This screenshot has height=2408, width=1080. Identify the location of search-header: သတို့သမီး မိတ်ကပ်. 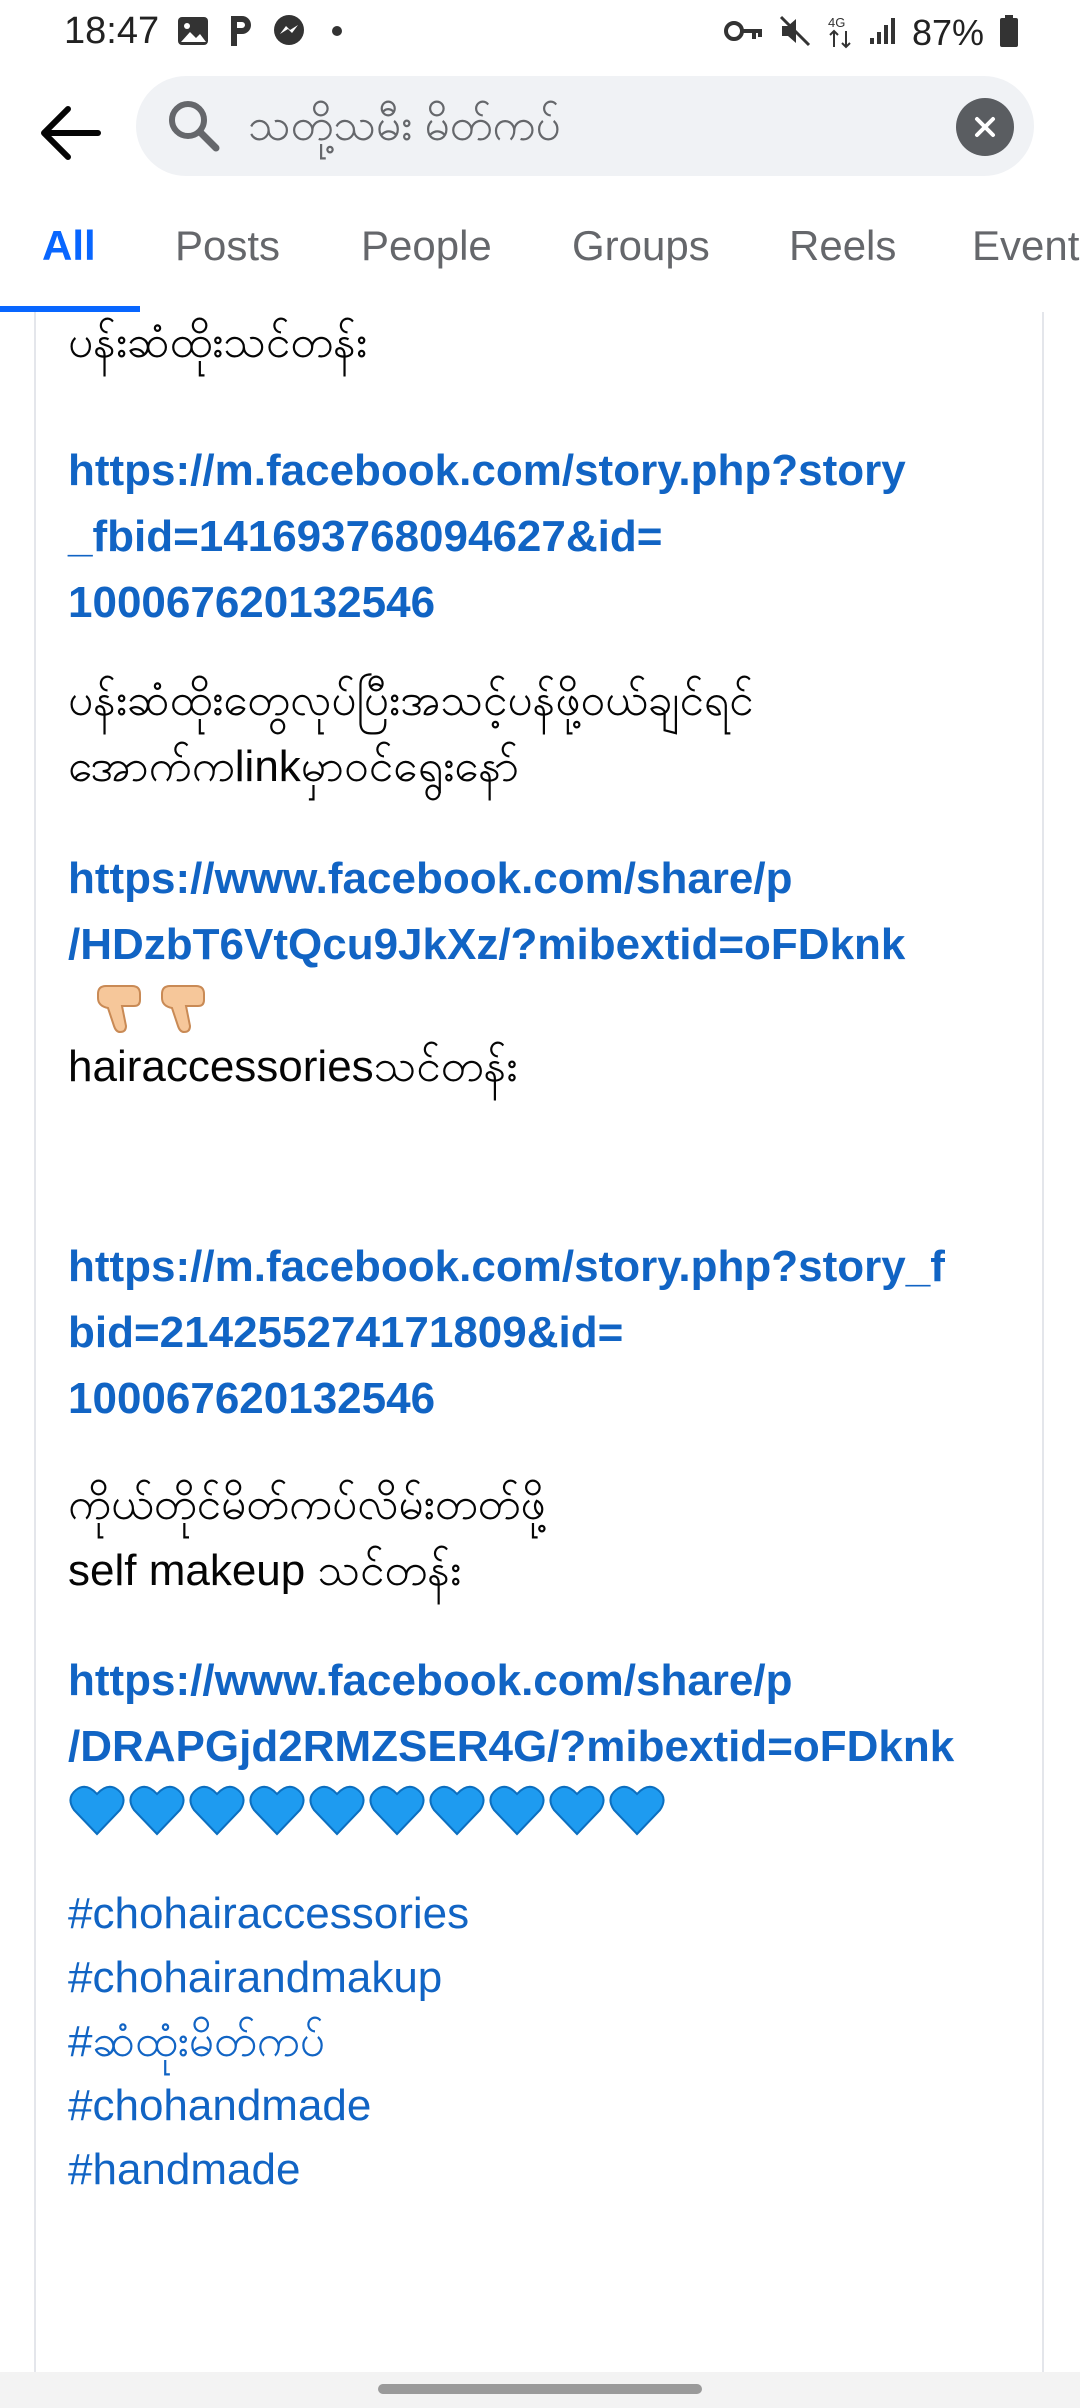
(540, 132).